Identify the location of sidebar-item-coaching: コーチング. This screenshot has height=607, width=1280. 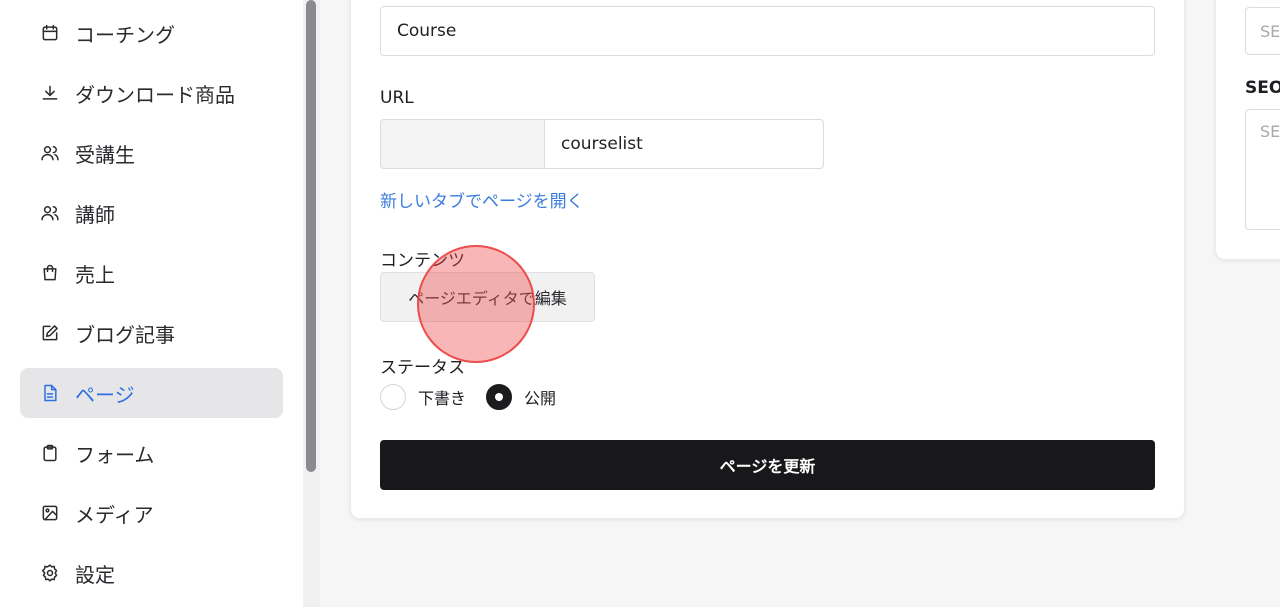
(151, 33).